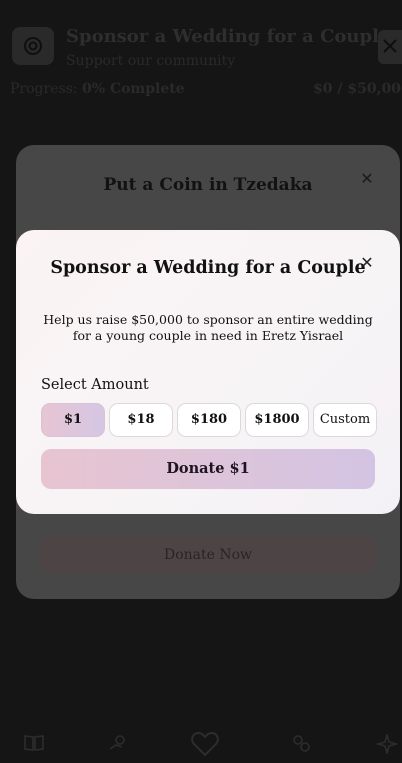  What do you see at coordinates (141, 420) in the screenshot?
I see `amount-option-18: $18` at bounding box center [141, 420].